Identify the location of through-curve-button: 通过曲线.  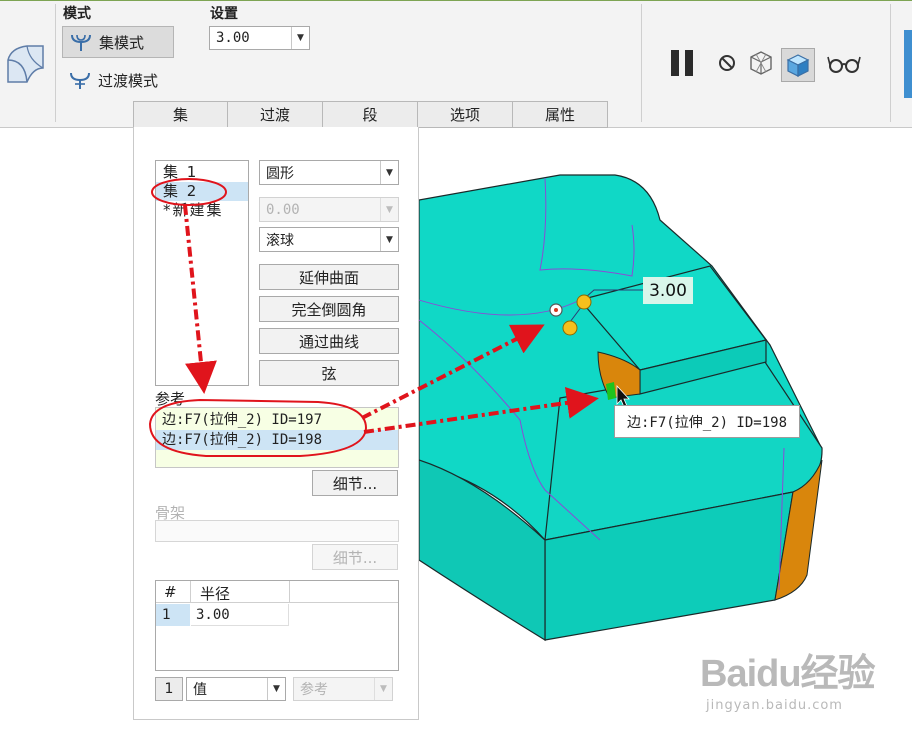
(329, 341).